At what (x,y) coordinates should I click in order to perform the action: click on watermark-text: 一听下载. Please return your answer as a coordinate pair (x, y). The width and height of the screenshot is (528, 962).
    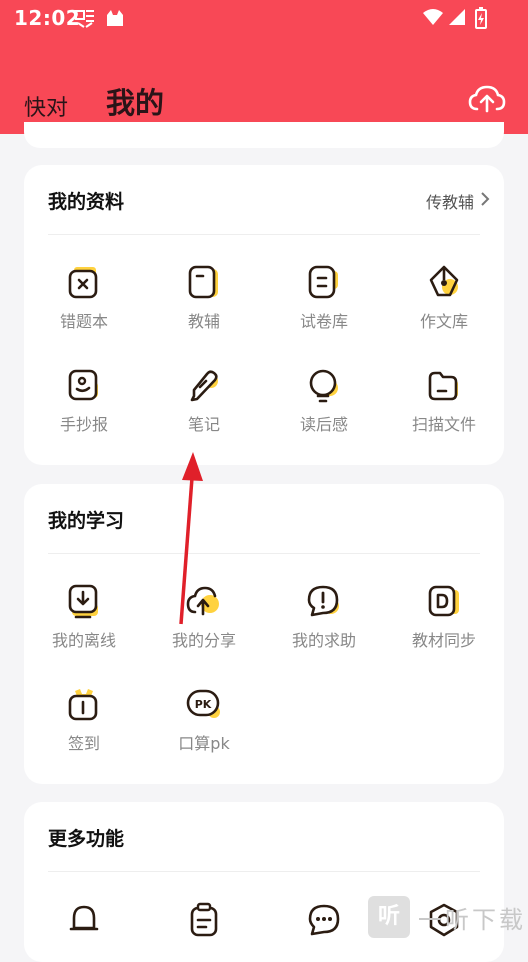
    Looking at the image, I should click on (472, 920).